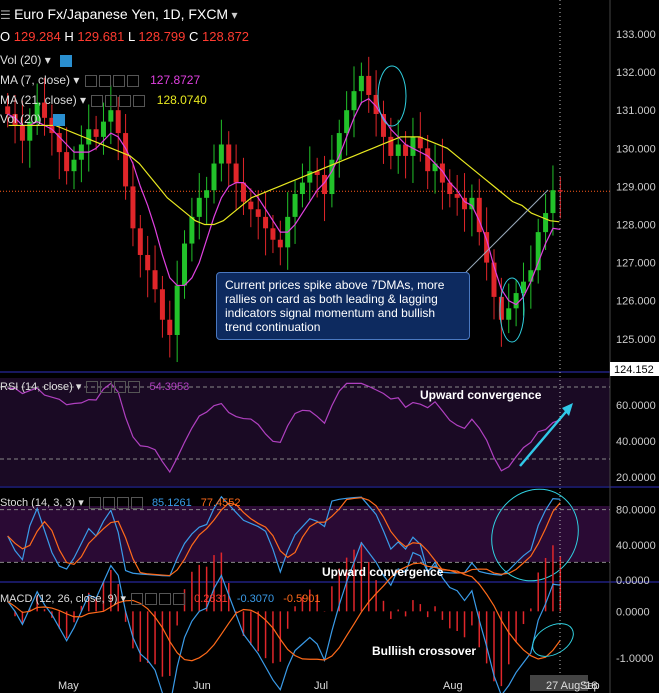 The width and height of the screenshot is (659, 693). Describe the element at coordinates (226, 36) in the screenshot. I see `close-value: 128.872` at that location.